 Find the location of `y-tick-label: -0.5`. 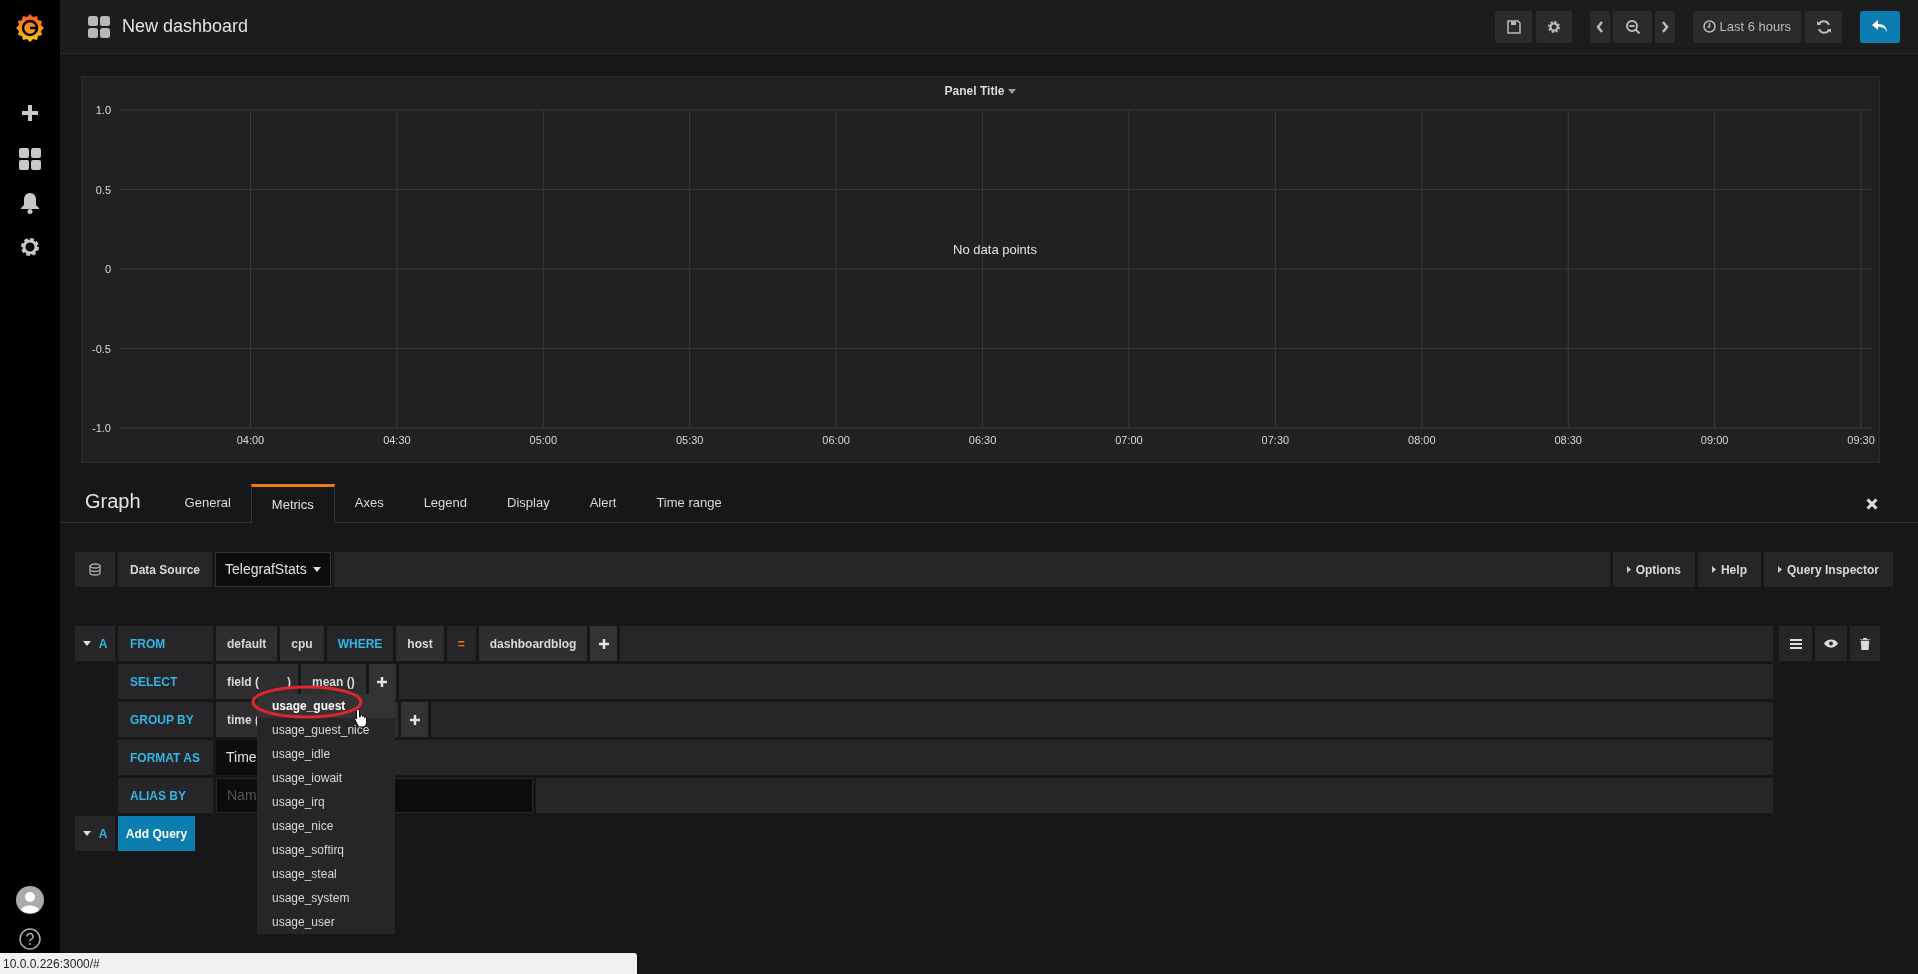

y-tick-label: -0.5 is located at coordinates (101, 348).